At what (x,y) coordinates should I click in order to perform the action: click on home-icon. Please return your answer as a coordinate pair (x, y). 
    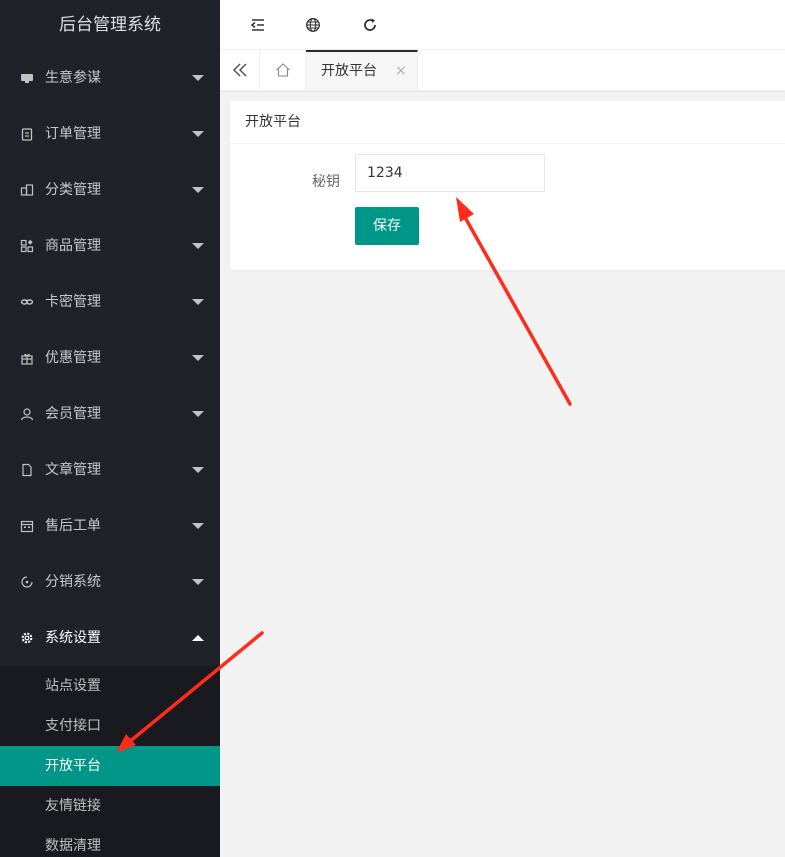
    Looking at the image, I should click on (282, 70).